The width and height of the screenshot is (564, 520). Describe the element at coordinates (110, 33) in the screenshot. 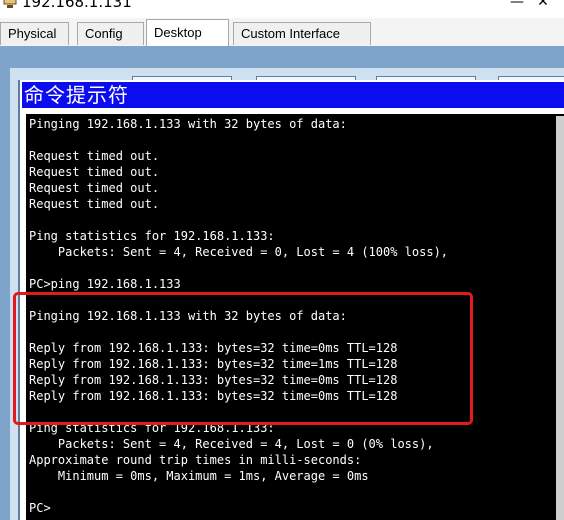

I see `tab-config: Config` at that location.